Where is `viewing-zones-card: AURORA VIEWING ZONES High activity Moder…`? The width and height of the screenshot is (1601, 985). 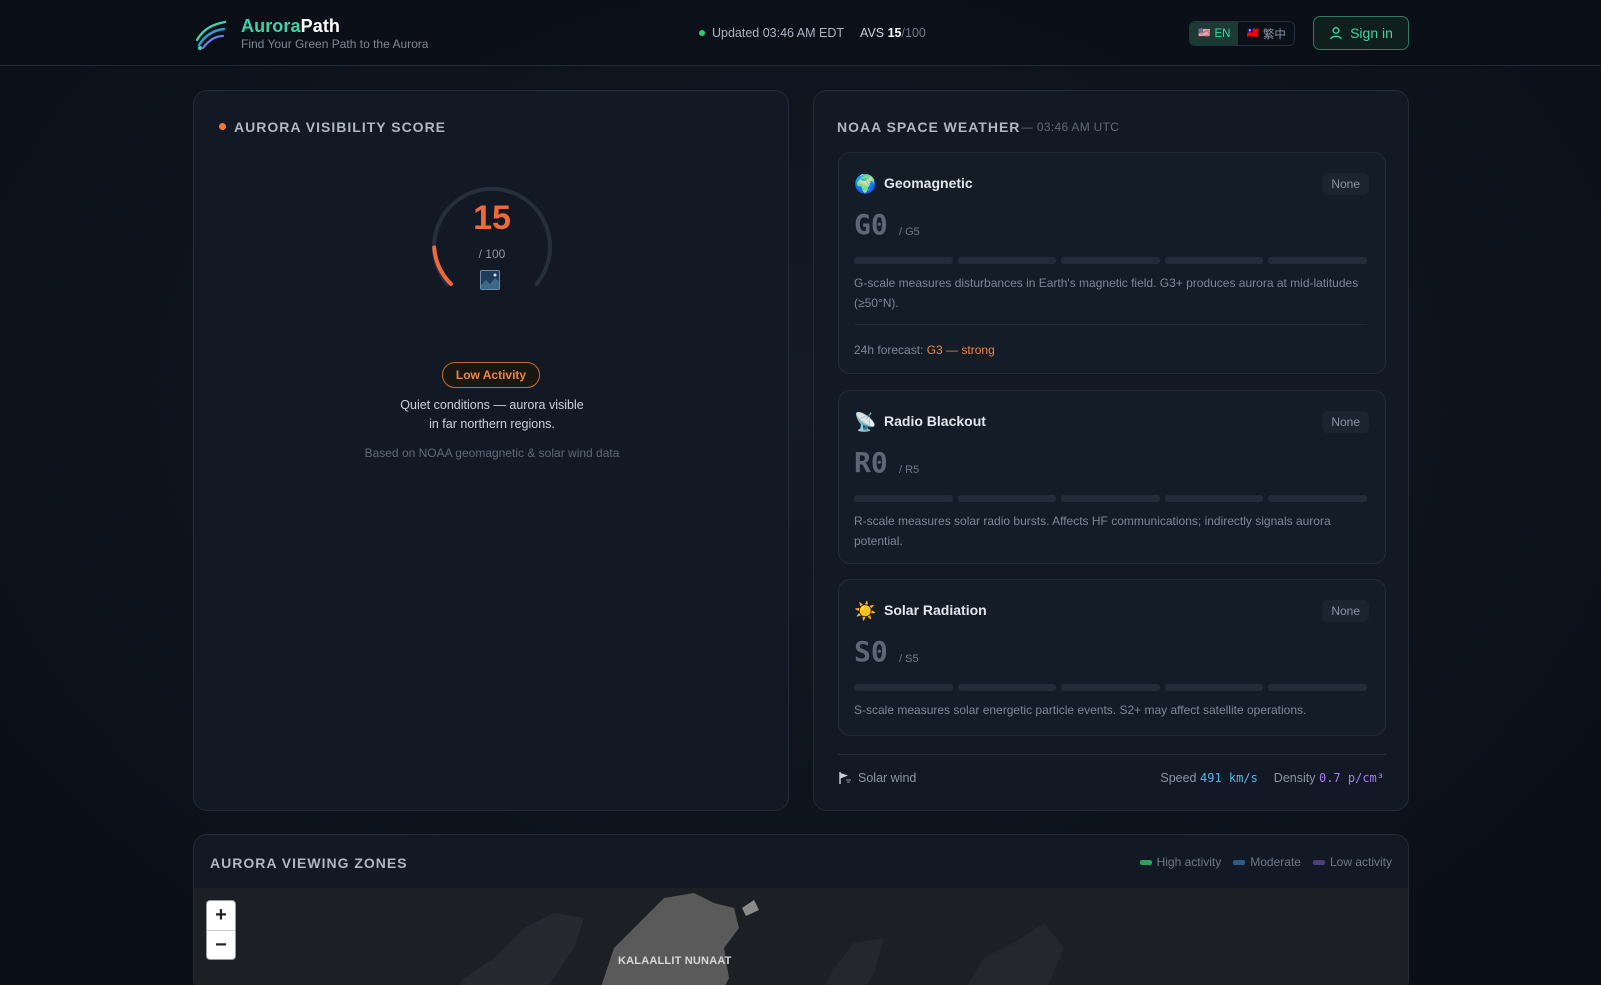
viewing-zones-card: AURORA VIEWING ZONES High activity Moder… is located at coordinates (801, 909).